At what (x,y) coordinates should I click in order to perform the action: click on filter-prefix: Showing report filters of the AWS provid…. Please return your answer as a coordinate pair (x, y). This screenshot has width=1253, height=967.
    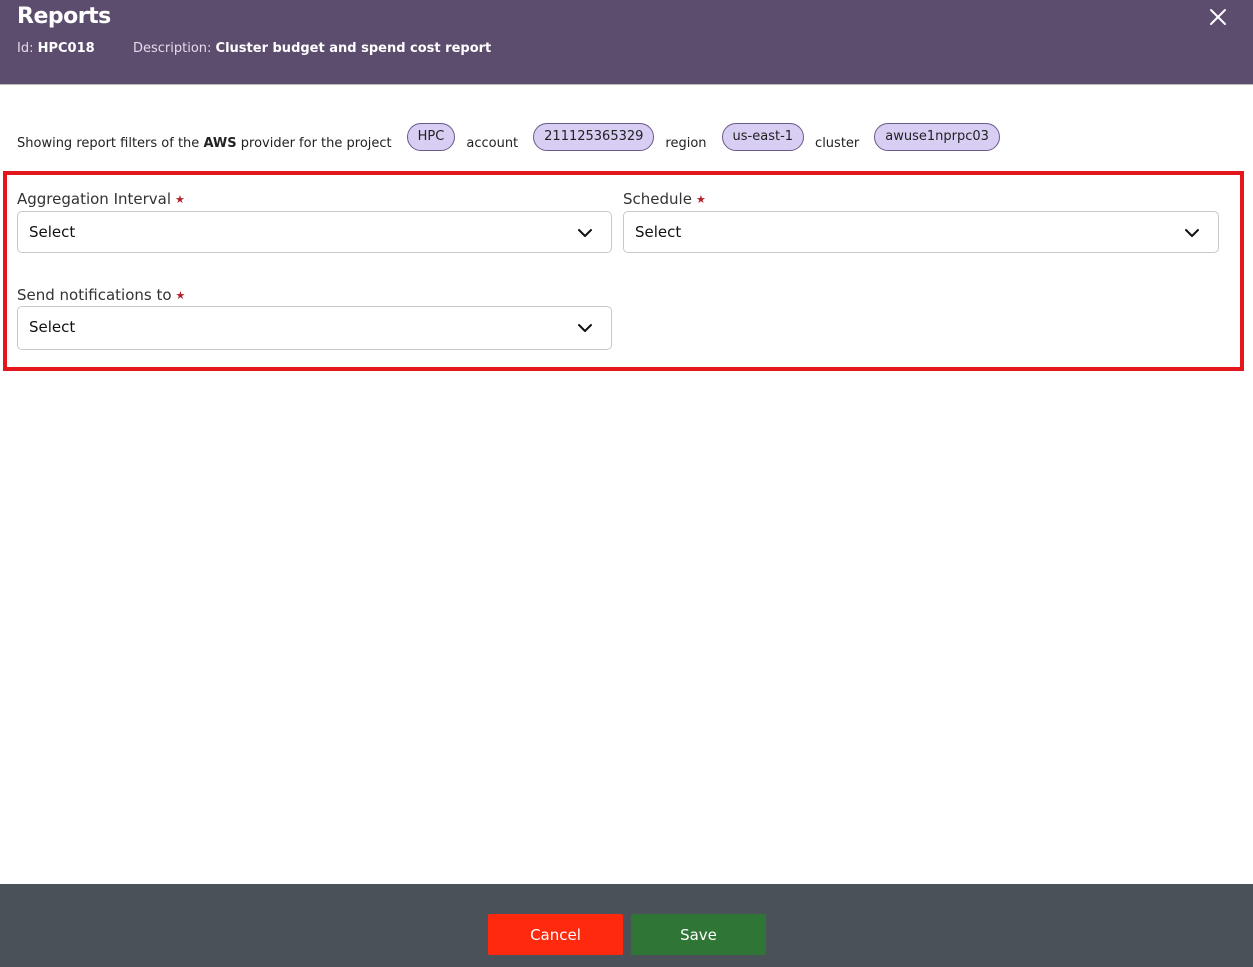
    Looking at the image, I should click on (204, 144).